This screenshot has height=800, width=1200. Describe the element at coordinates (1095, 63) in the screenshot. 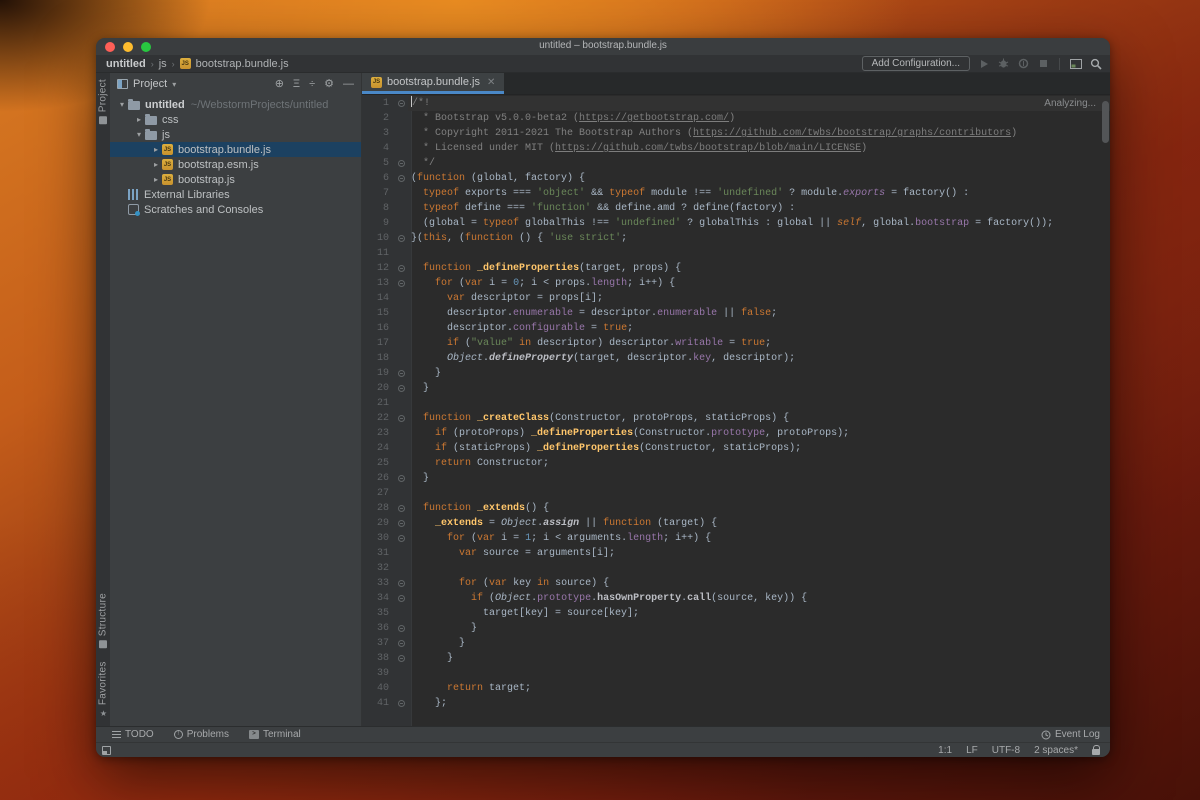

I see `search-everywhere-icon` at that location.